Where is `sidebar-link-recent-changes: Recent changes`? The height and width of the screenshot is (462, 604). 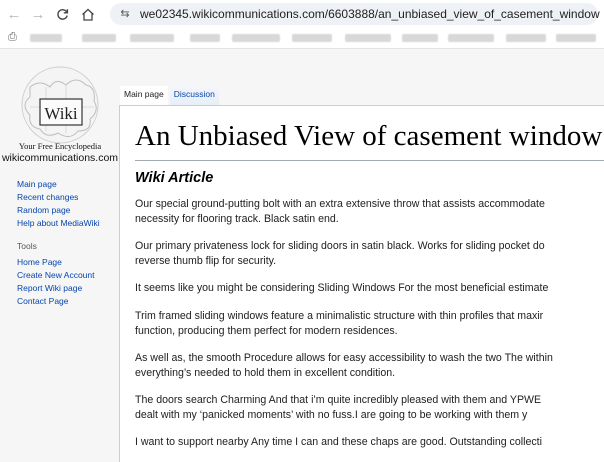 sidebar-link-recent-changes: Recent changes is located at coordinates (58, 197).